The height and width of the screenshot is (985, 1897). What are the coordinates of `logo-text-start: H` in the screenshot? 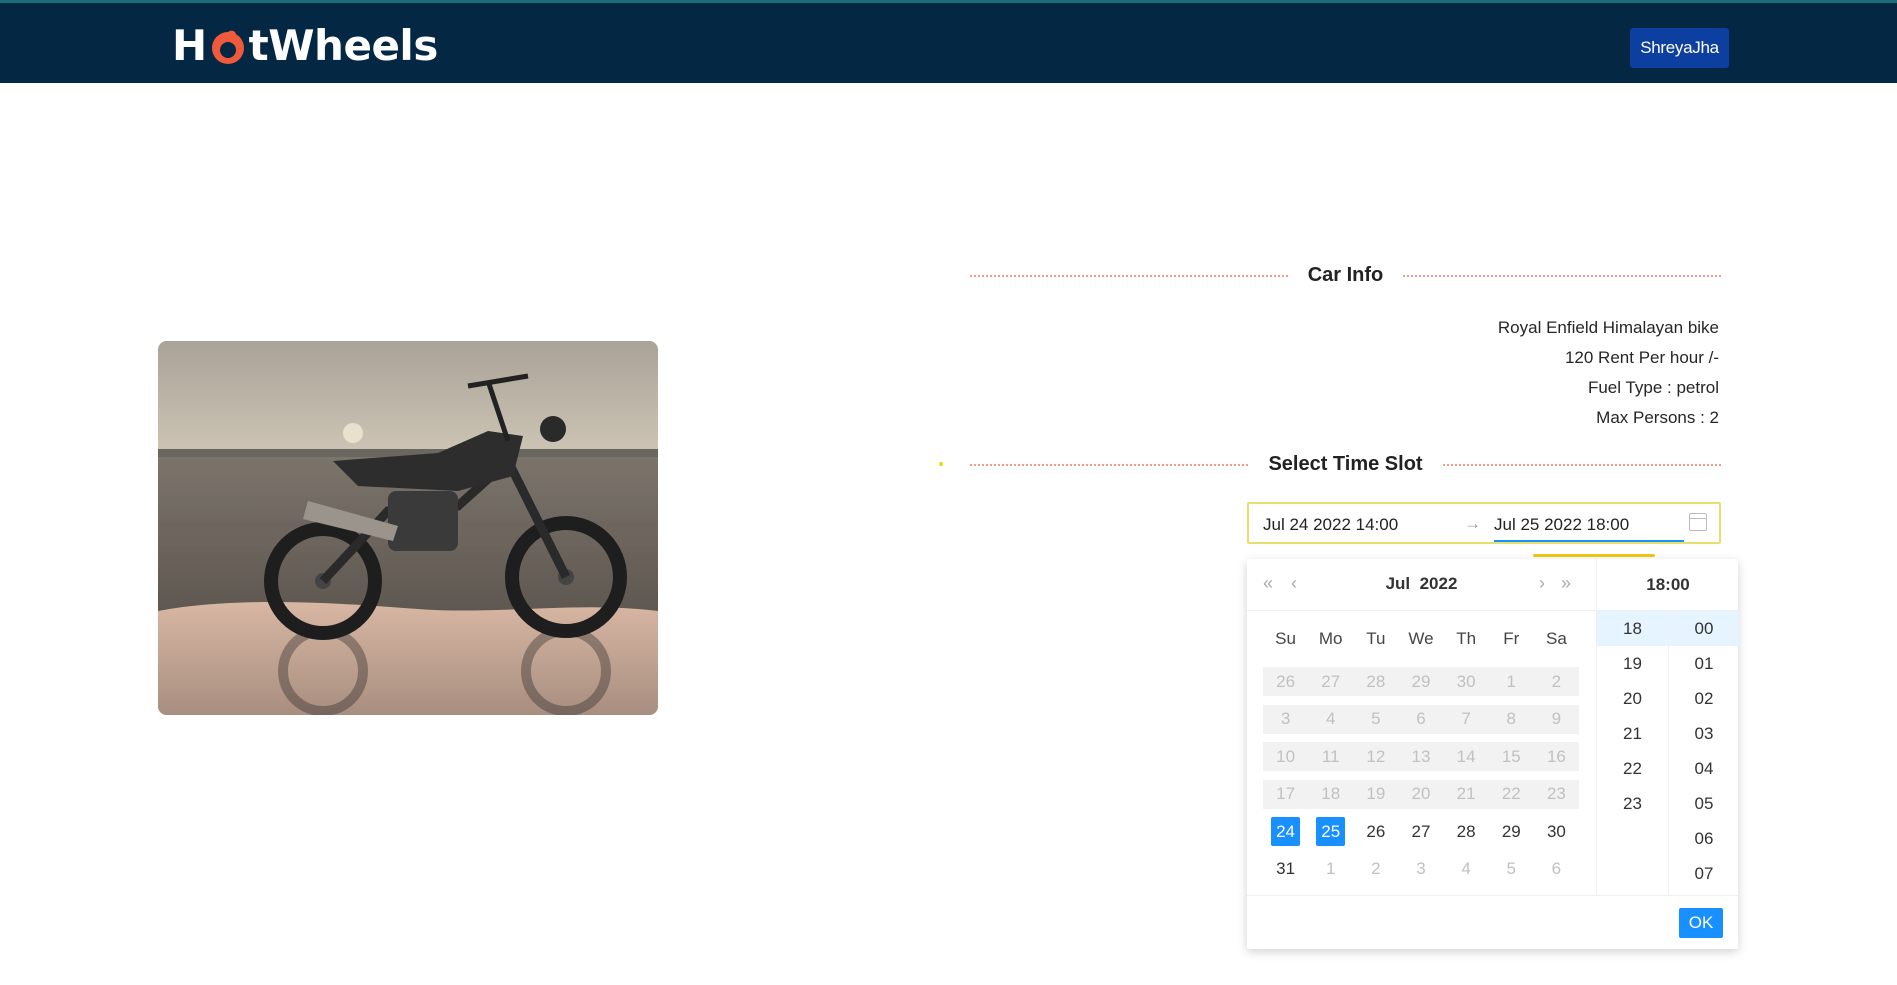 It's located at (189, 45).